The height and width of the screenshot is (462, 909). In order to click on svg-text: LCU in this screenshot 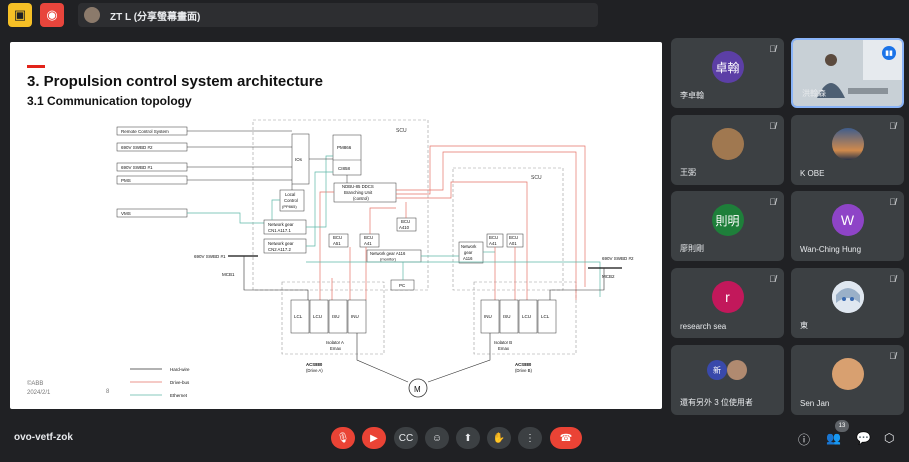, I will do `click(526, 316)`.